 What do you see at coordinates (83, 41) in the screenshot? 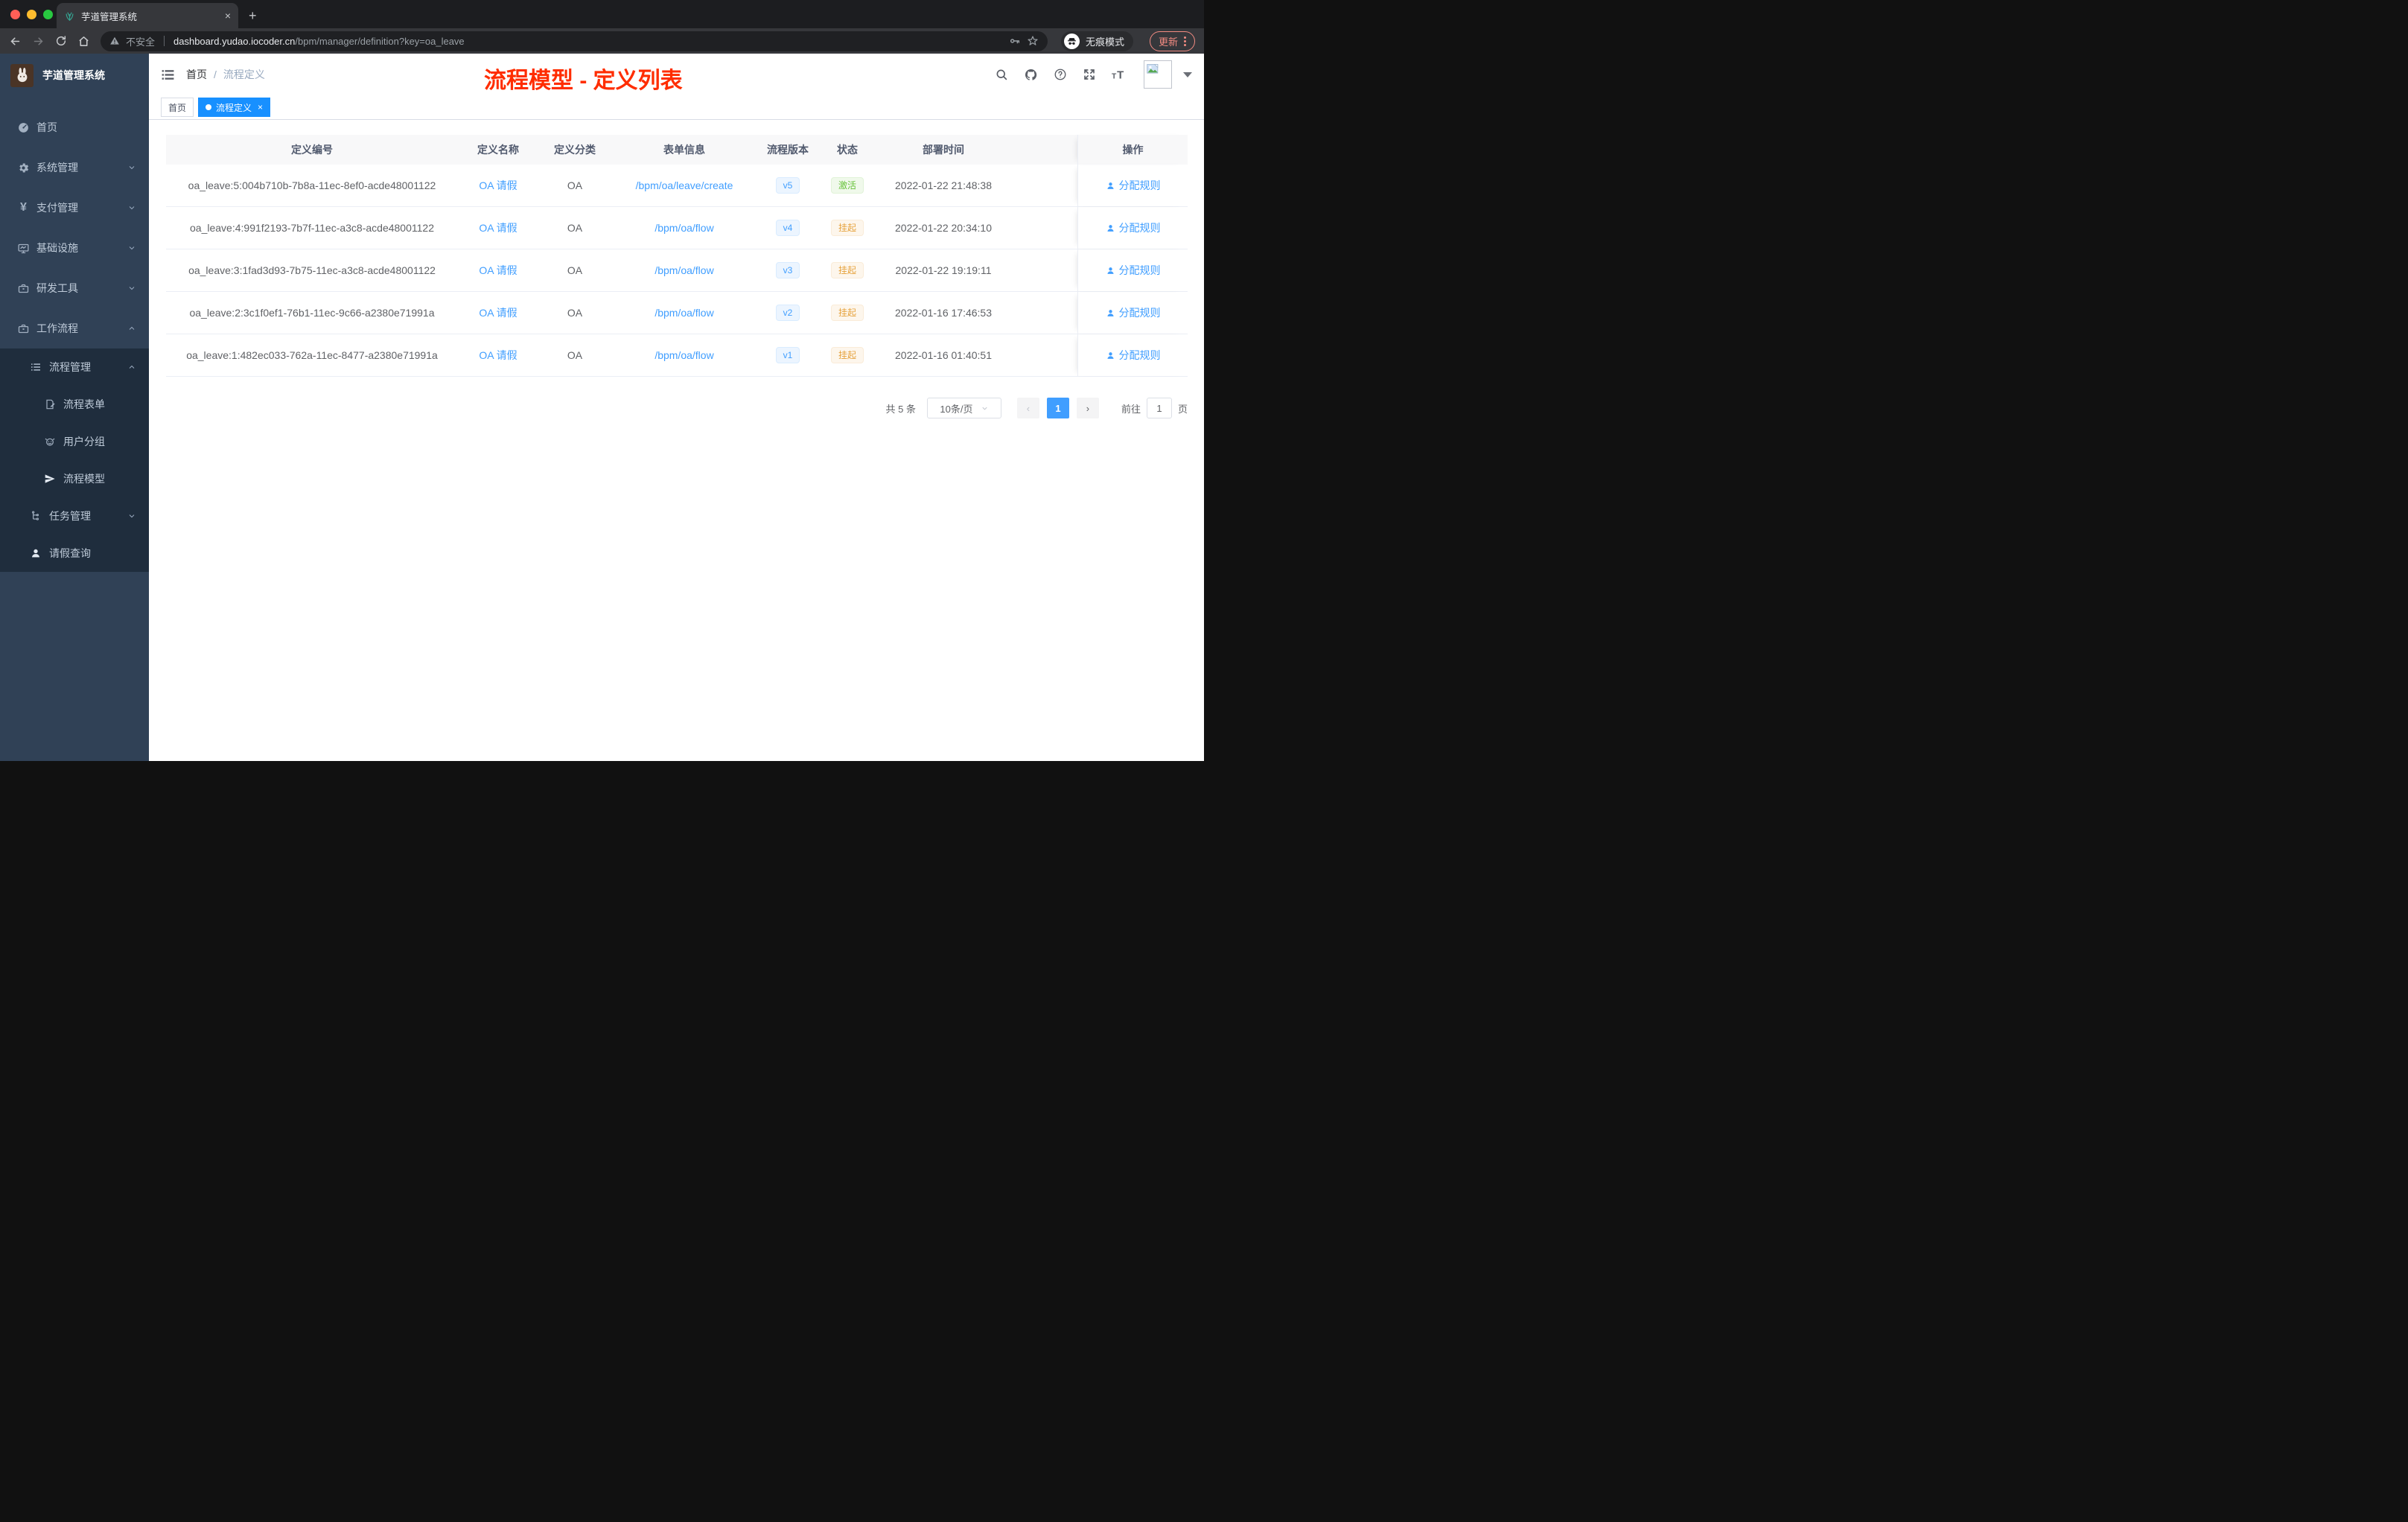
I see `home-icon` at bounding box center [83, 41].